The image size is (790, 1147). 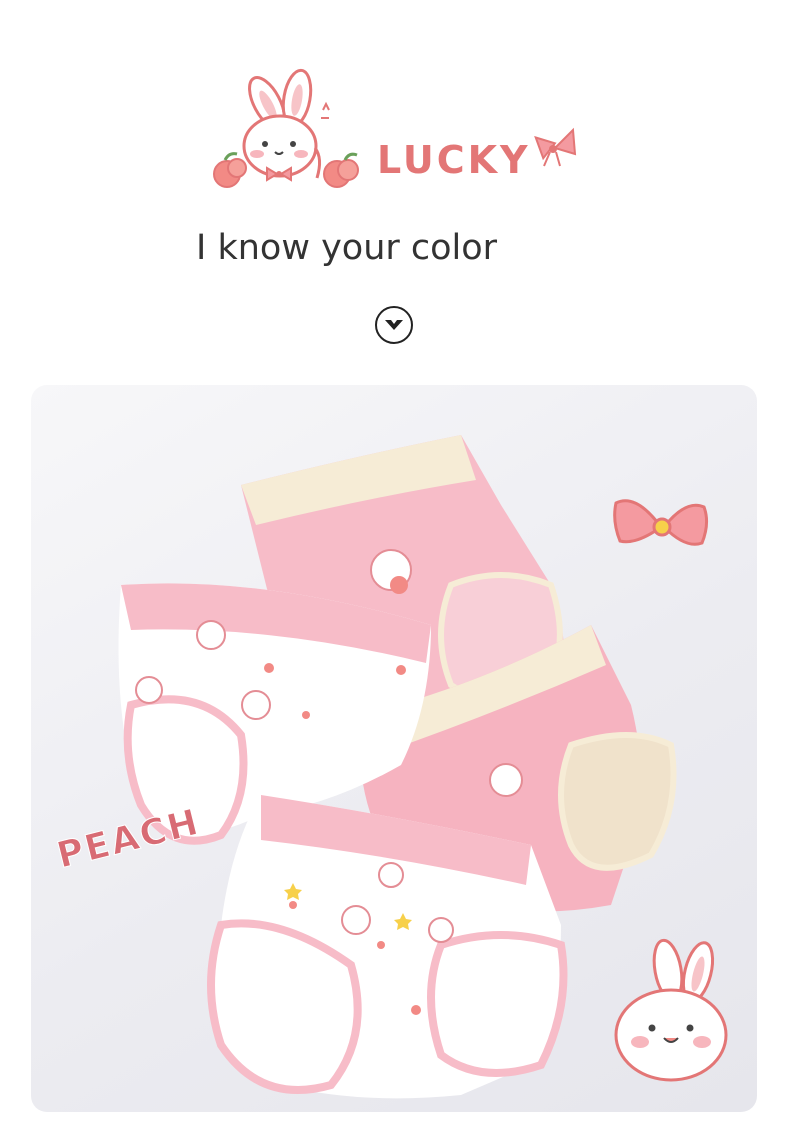 What do you see at coordinates (347, 248) in the screenshot?
I see `page-tagline: I know your color` at bounding box center [347, 248].